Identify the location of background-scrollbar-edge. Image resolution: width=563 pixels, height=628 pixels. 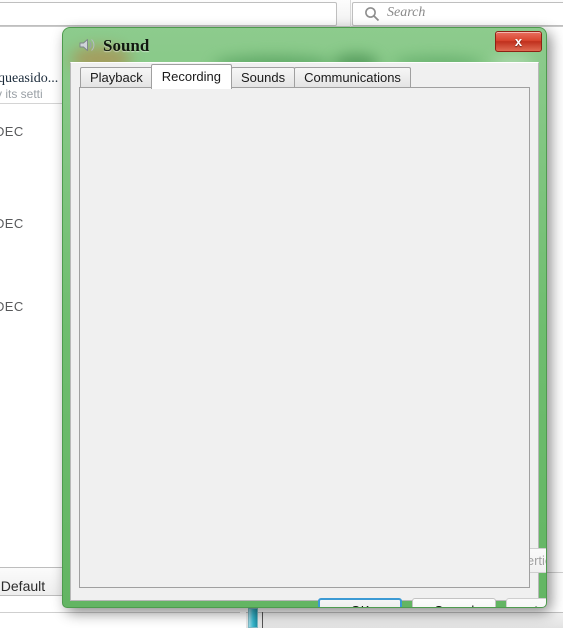
(262, 620).